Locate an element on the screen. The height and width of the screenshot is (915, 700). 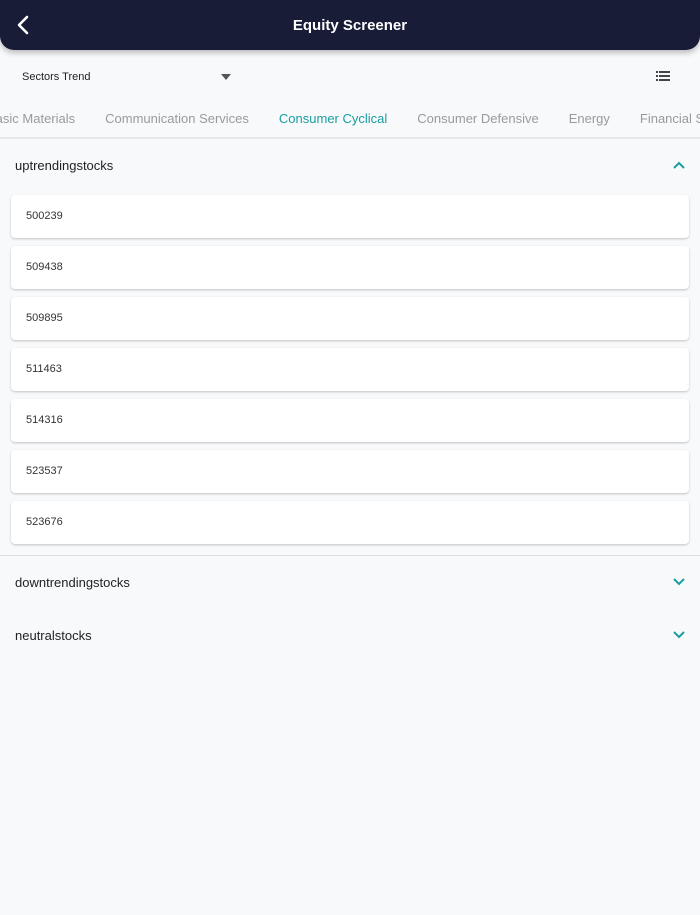
section-neutralstocks: neutralstocks is located at coordinates (350, 635).